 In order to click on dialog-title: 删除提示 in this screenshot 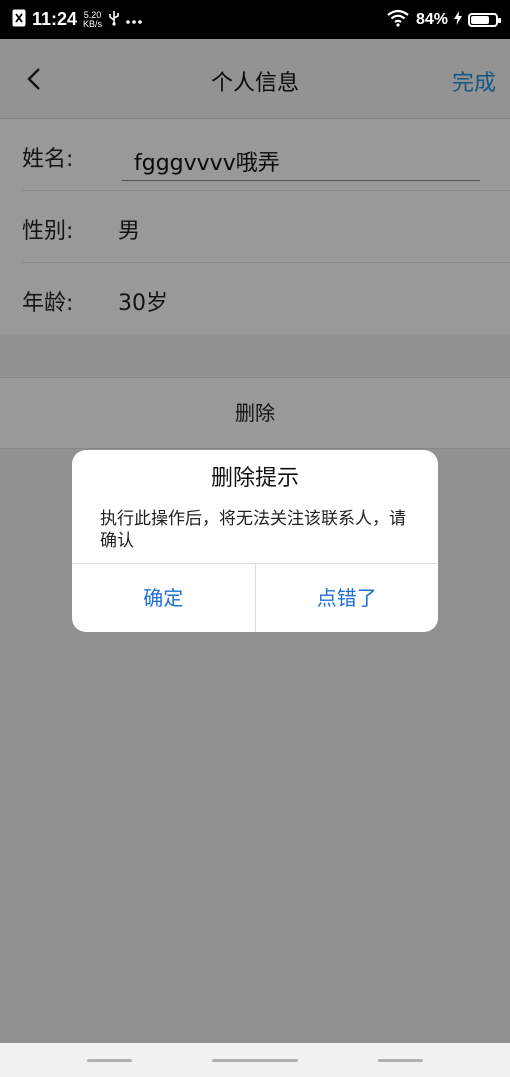, I will do `click(254, 478)`.